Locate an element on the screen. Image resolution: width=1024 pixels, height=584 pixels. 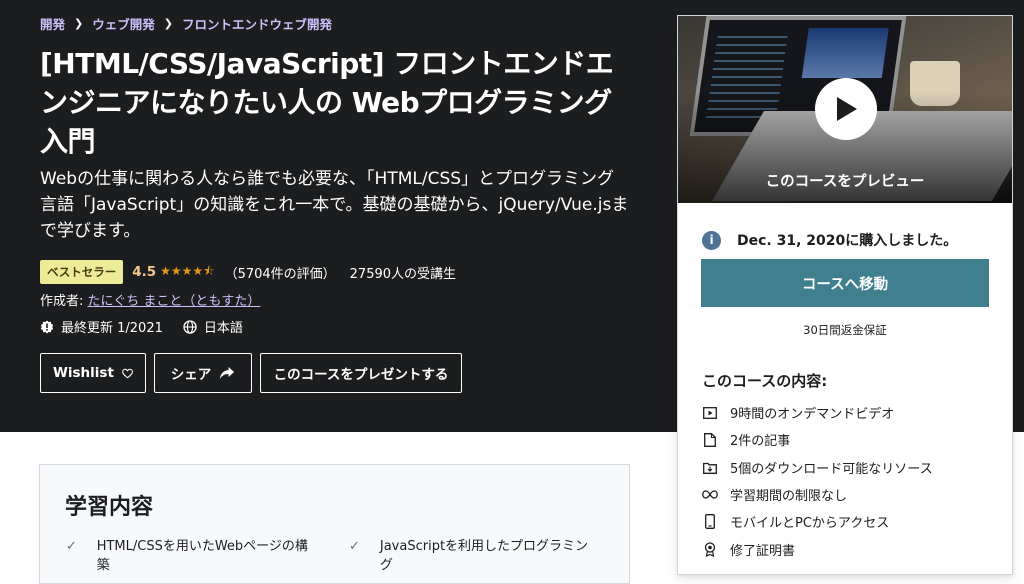
rating-count-link: （5704件の評価） is located at coordinates (280, 272).